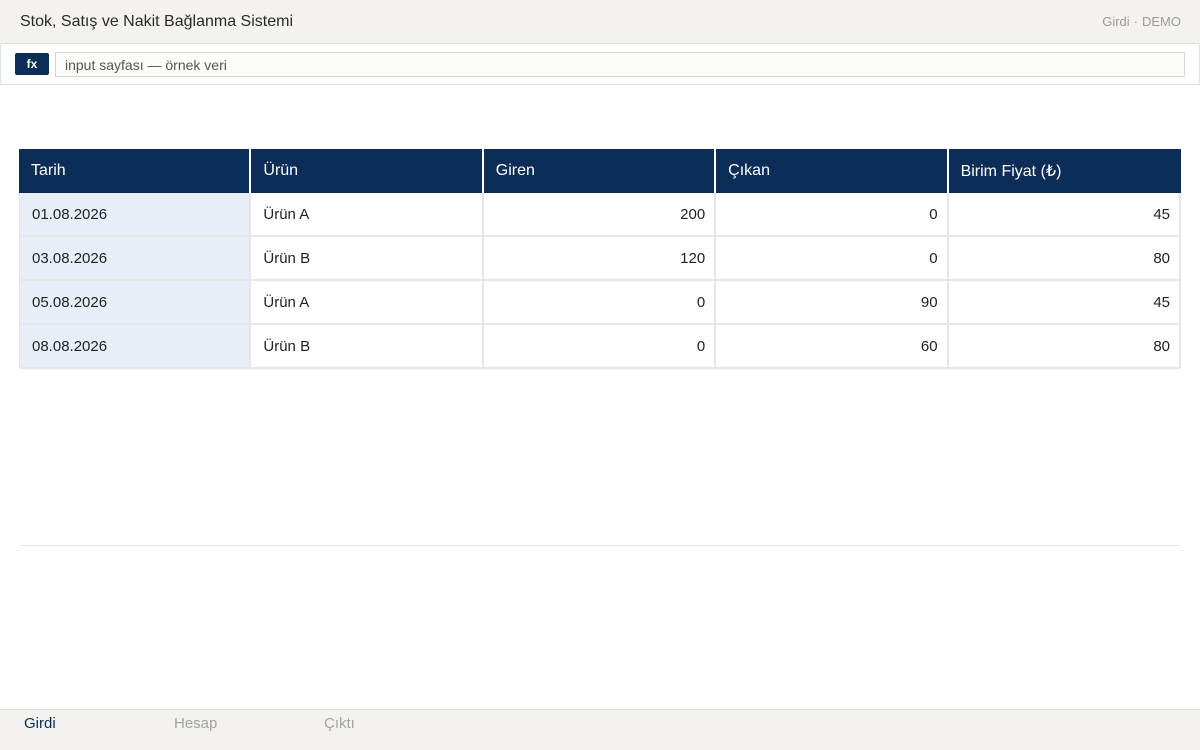 This screenshot has height=750, width=1200. Describe the element at coordinates (600, 729) in the screenshot. I see `sheet-tab-bar: Girdi Hesap Çıktı` at that location.